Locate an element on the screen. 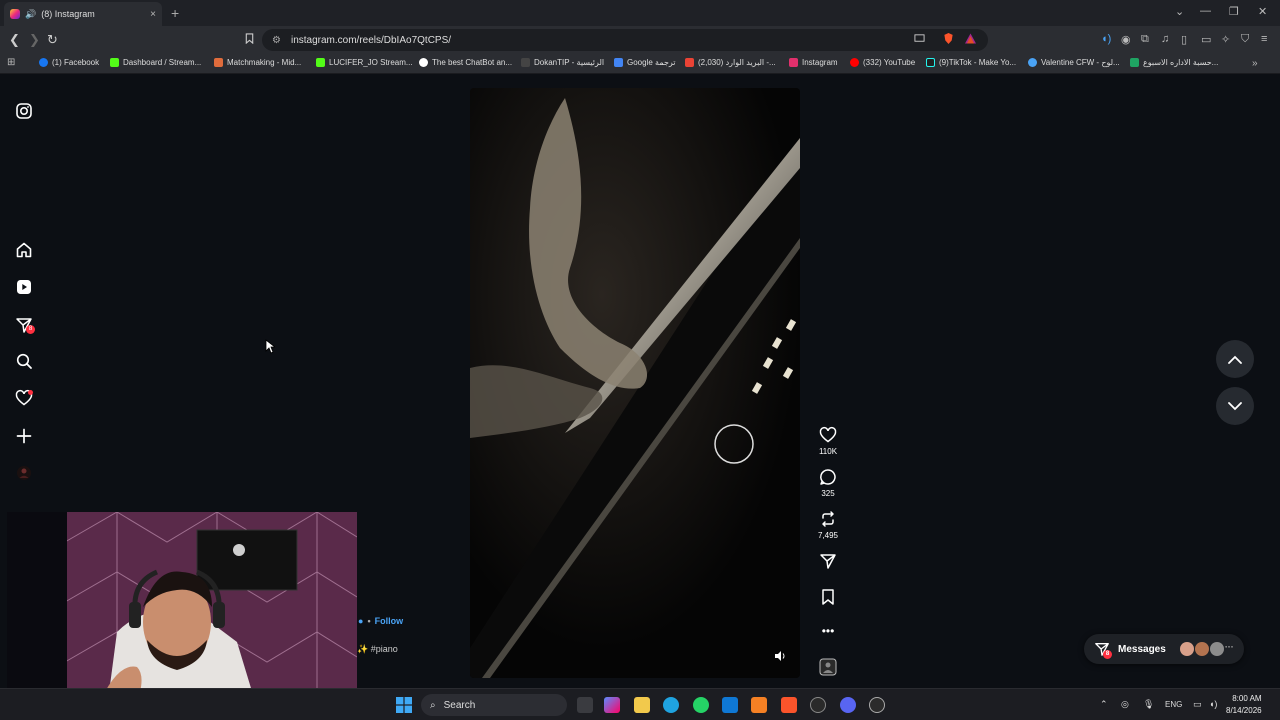  discord-icon is located at coordinates (848, 705).